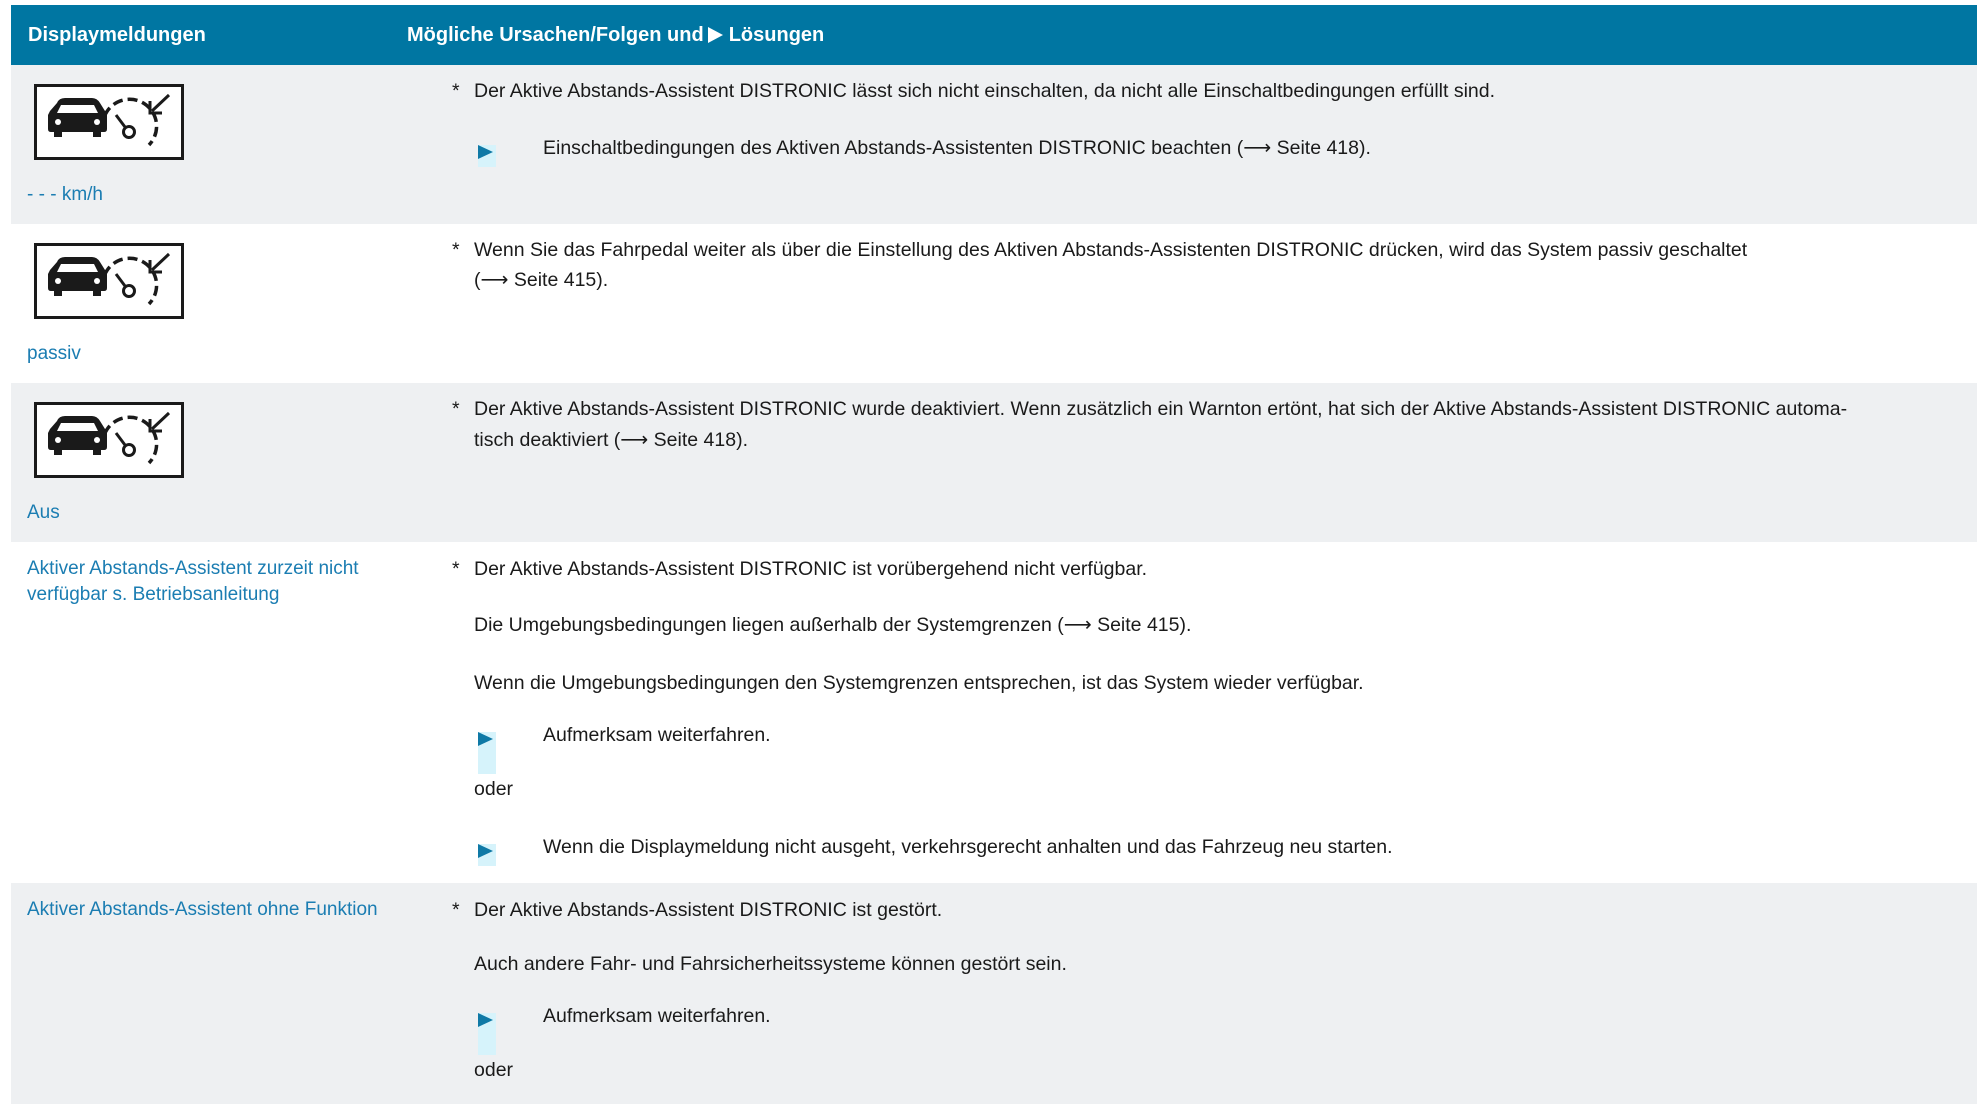  Describe the element at coordinates (65, 194) in the screenshot. I see `message-label-kmh: - - - km/h` at that location.